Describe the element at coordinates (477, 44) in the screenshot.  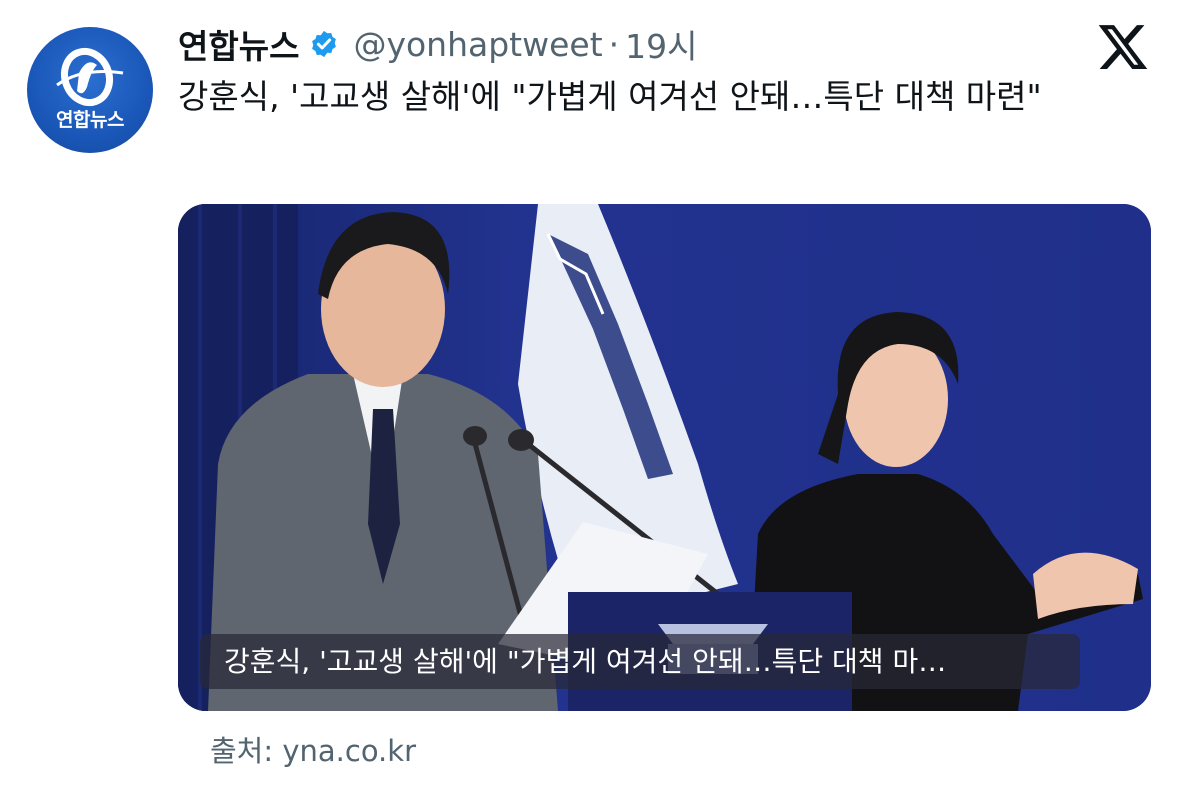
I see `account-handle: @yonhaptweet` at that location.